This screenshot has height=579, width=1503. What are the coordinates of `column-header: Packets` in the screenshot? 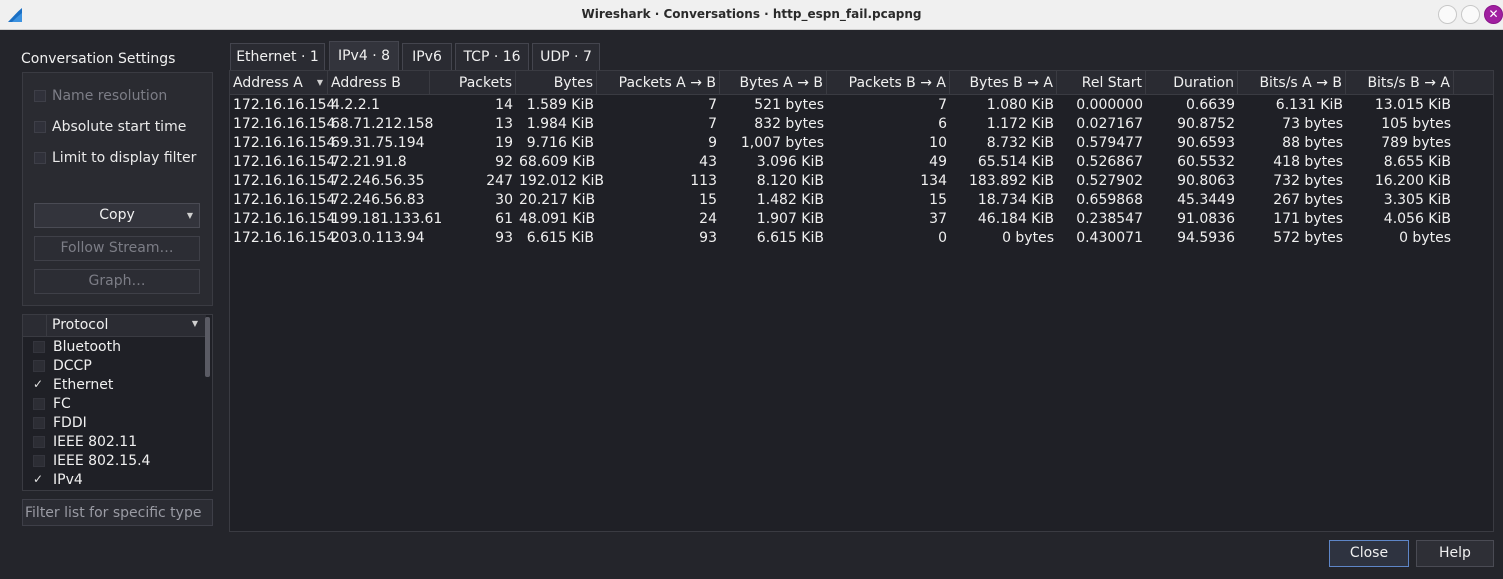 It's located at (473, 83).